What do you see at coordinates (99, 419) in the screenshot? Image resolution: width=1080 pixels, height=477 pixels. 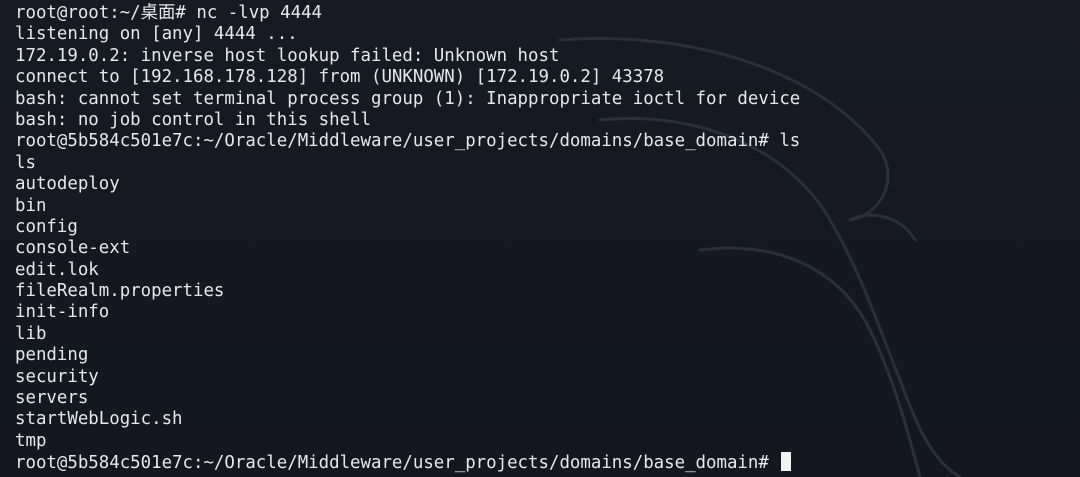 I see `terminal-line: startWebLogic.sh` at bounding box center [99, 419].